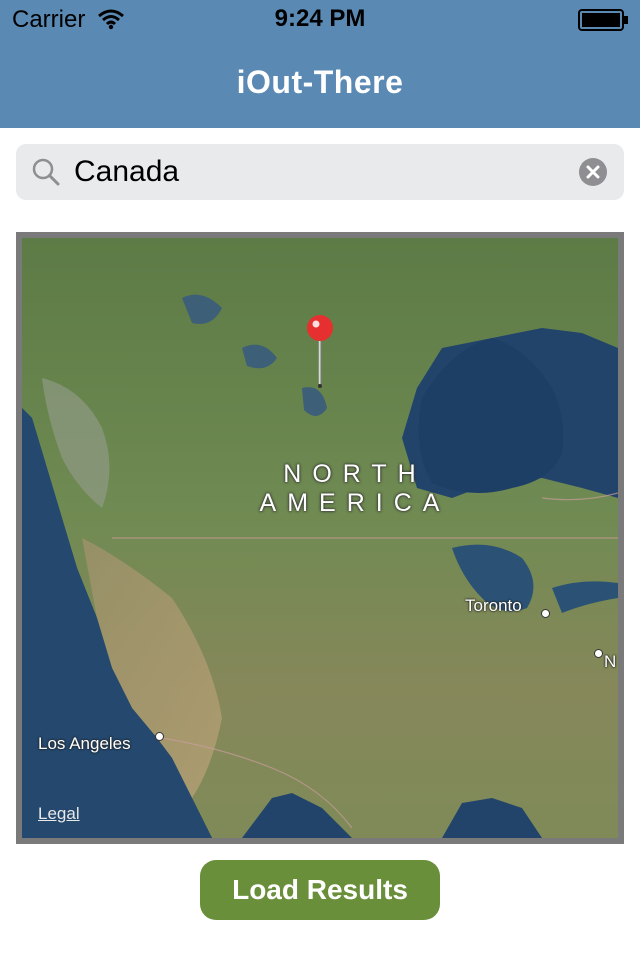  What do you see at coordinates (493, 605) in the screenshot?
I see `city-label-toronto: Toronto` at bounding box center [493, 605].